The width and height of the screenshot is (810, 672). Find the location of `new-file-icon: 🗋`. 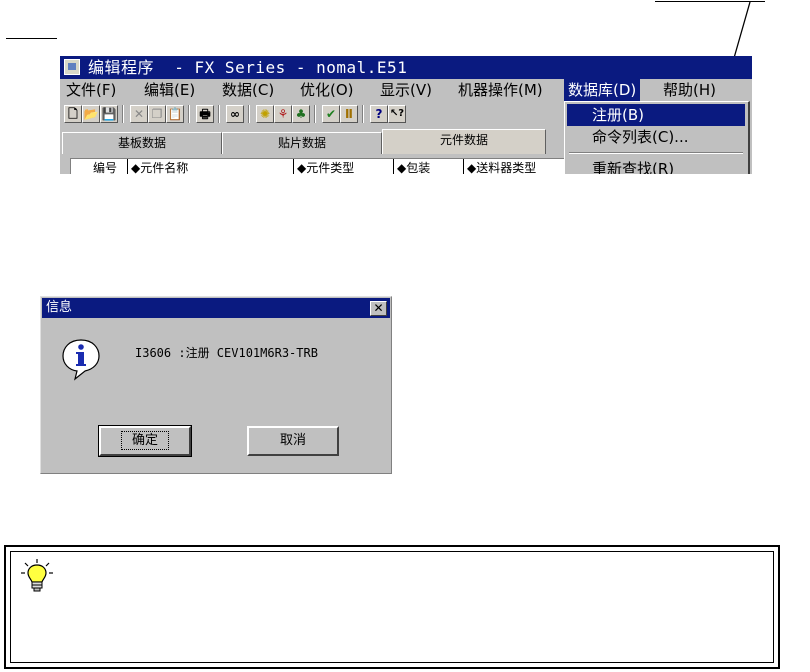

new-file-icon: 🗋 is located at coordinates (73, 114).